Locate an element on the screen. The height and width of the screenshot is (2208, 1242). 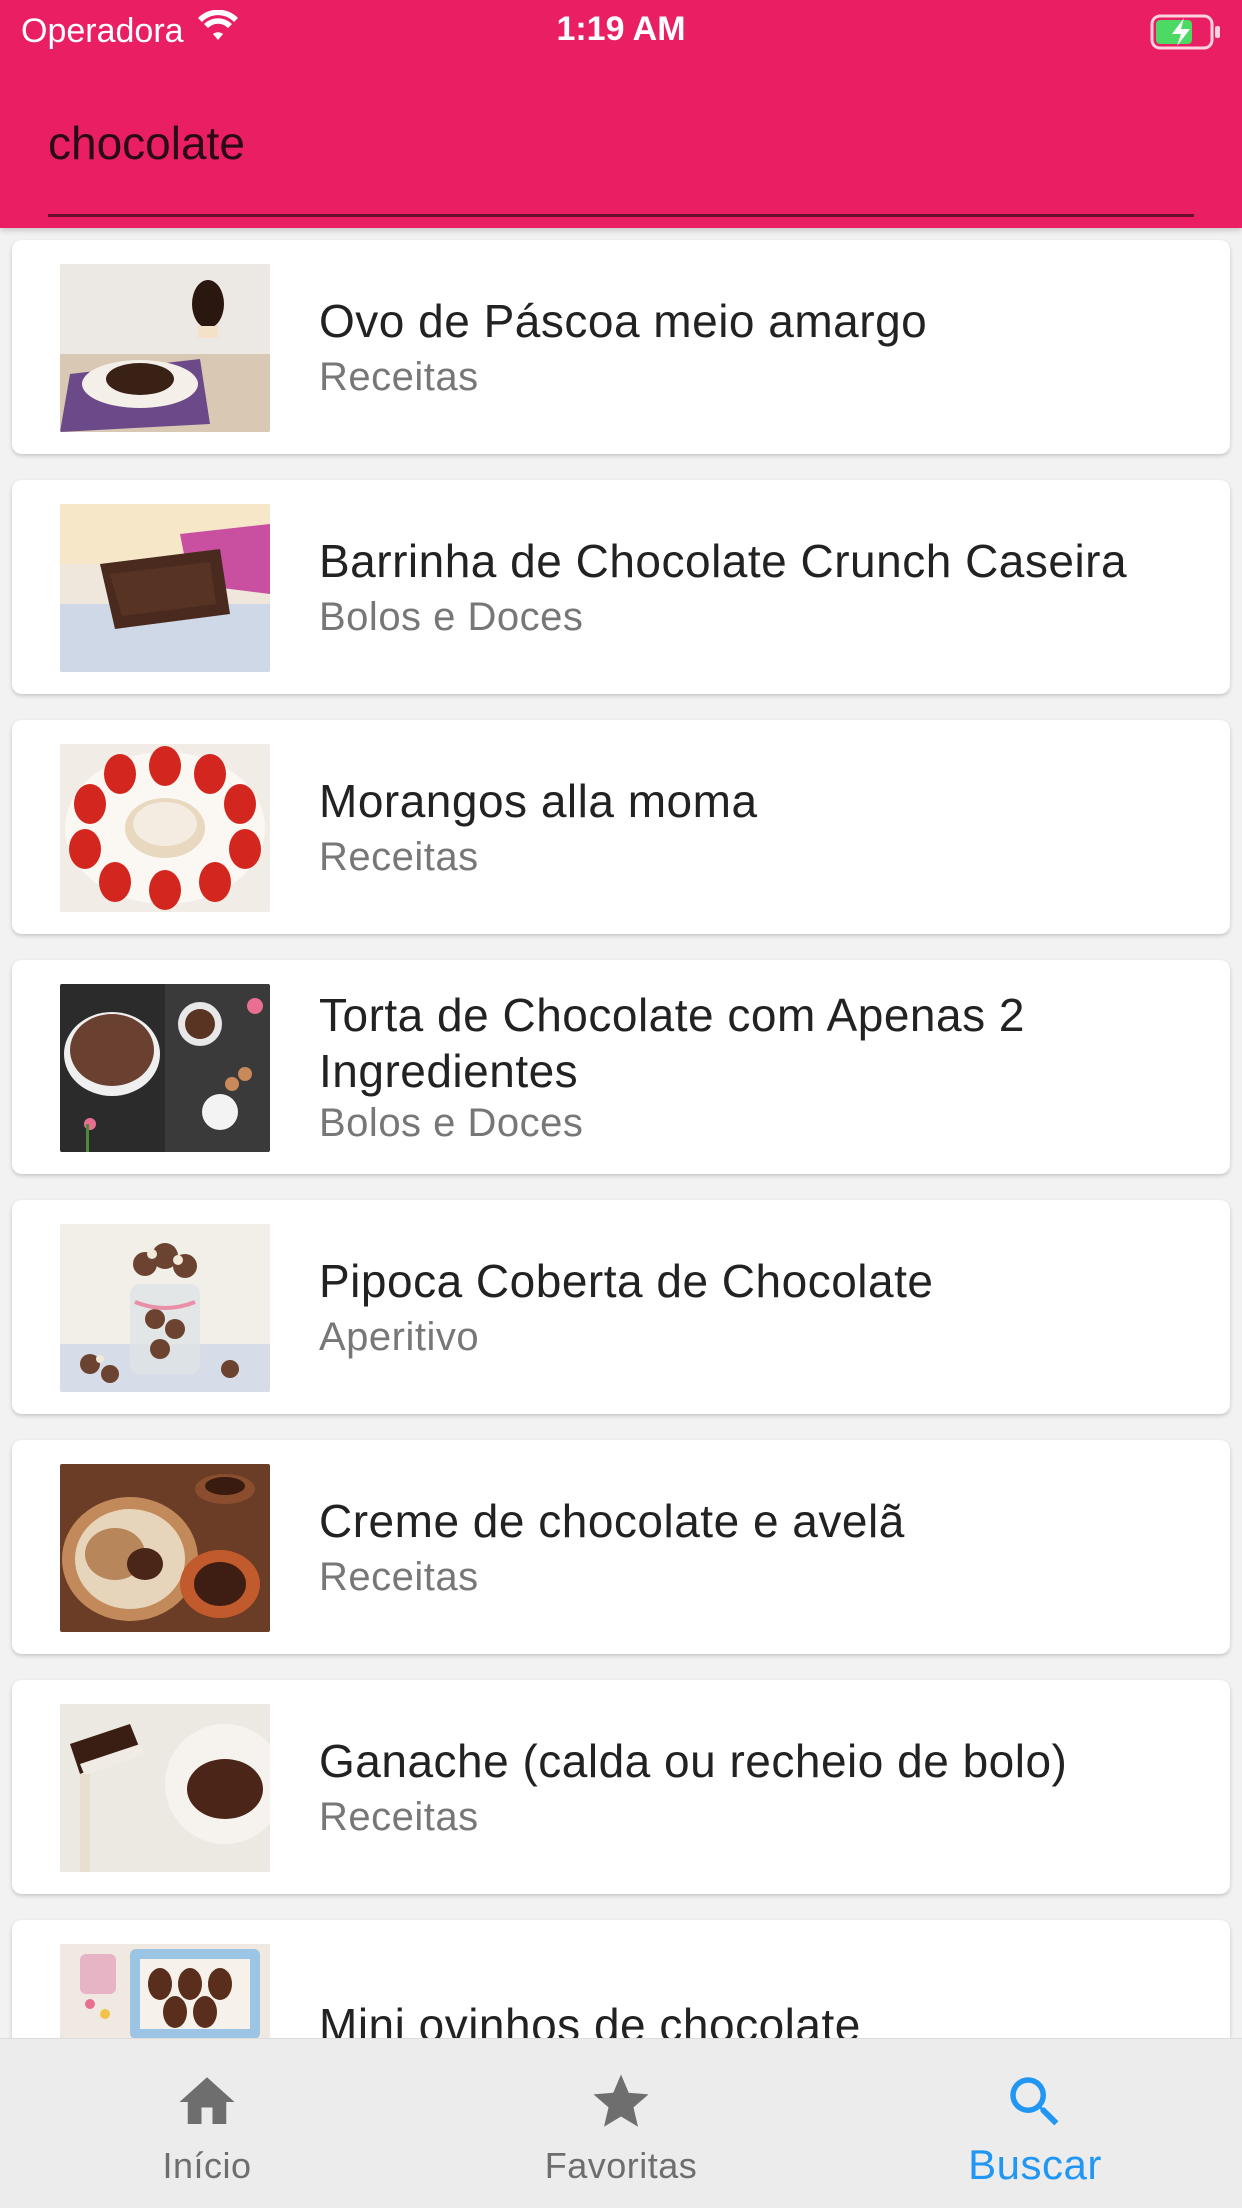
recipe-text: Ovo de Páscoa meio amargo Receitas is located at coordinates (754, 347).